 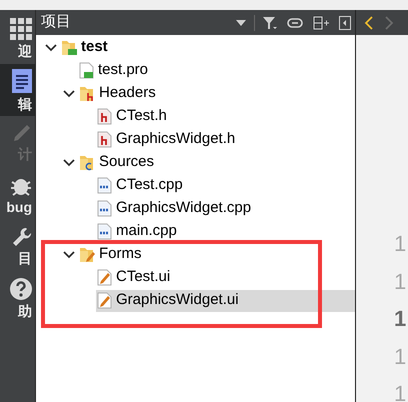 I want to click on tree-item-label: test, so click(x=94, y=47).